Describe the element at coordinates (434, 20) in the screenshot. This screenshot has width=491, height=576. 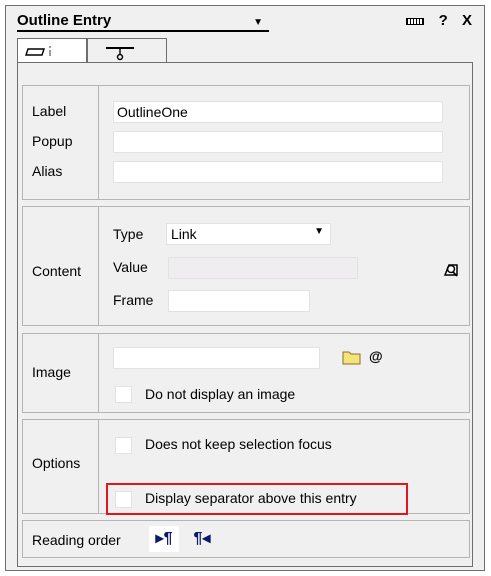
I see `titlebar-icons: ? X` at that location.